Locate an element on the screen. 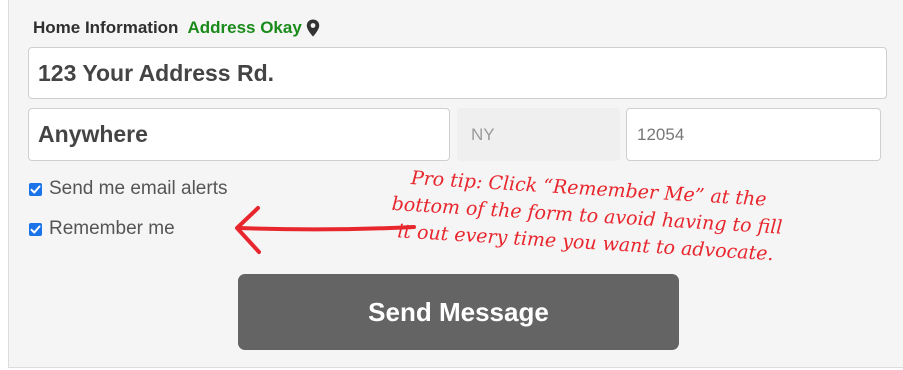 This screenshot has height=370, width=903. zip-value: 12054 is located at coordinates (661, 134).